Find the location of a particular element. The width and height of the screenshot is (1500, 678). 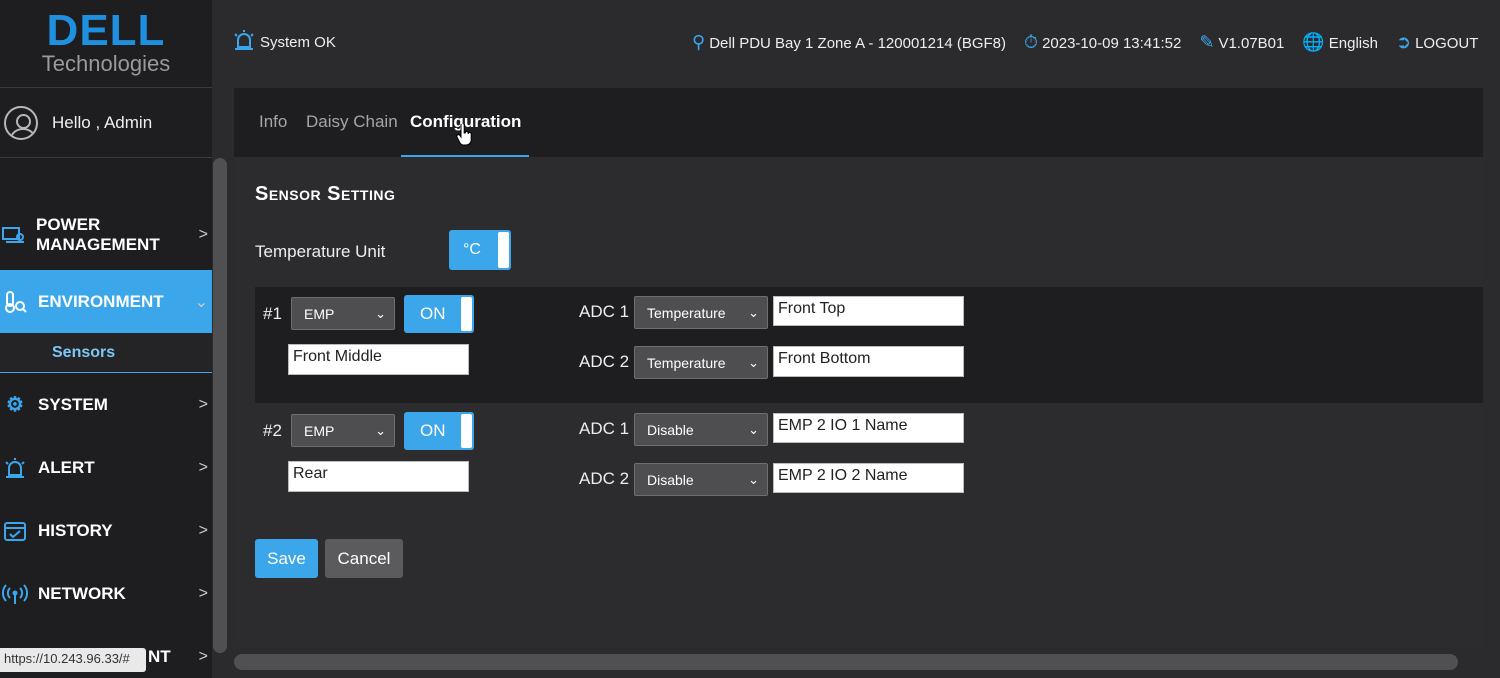

power-management-icon is located at coordinates (14, 235).